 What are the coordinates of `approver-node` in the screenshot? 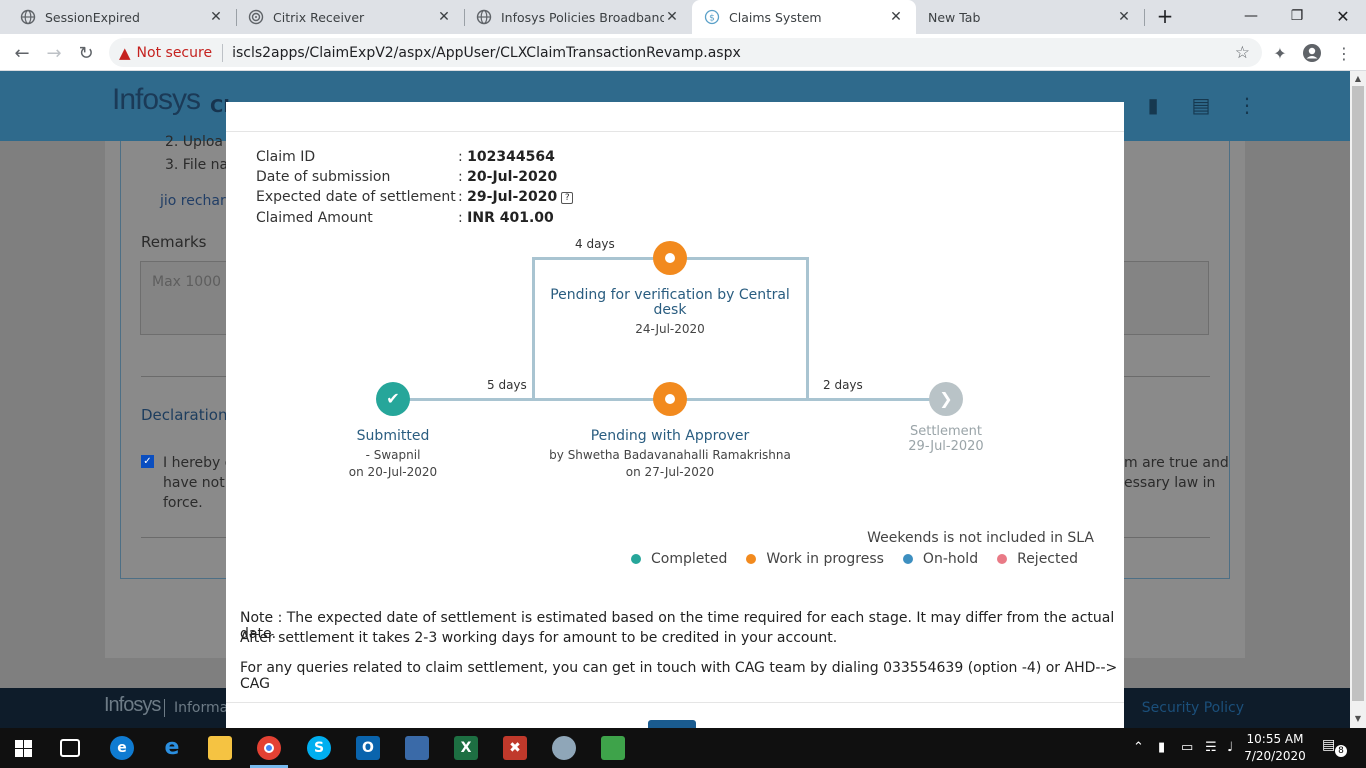 It's located at (670, 399).